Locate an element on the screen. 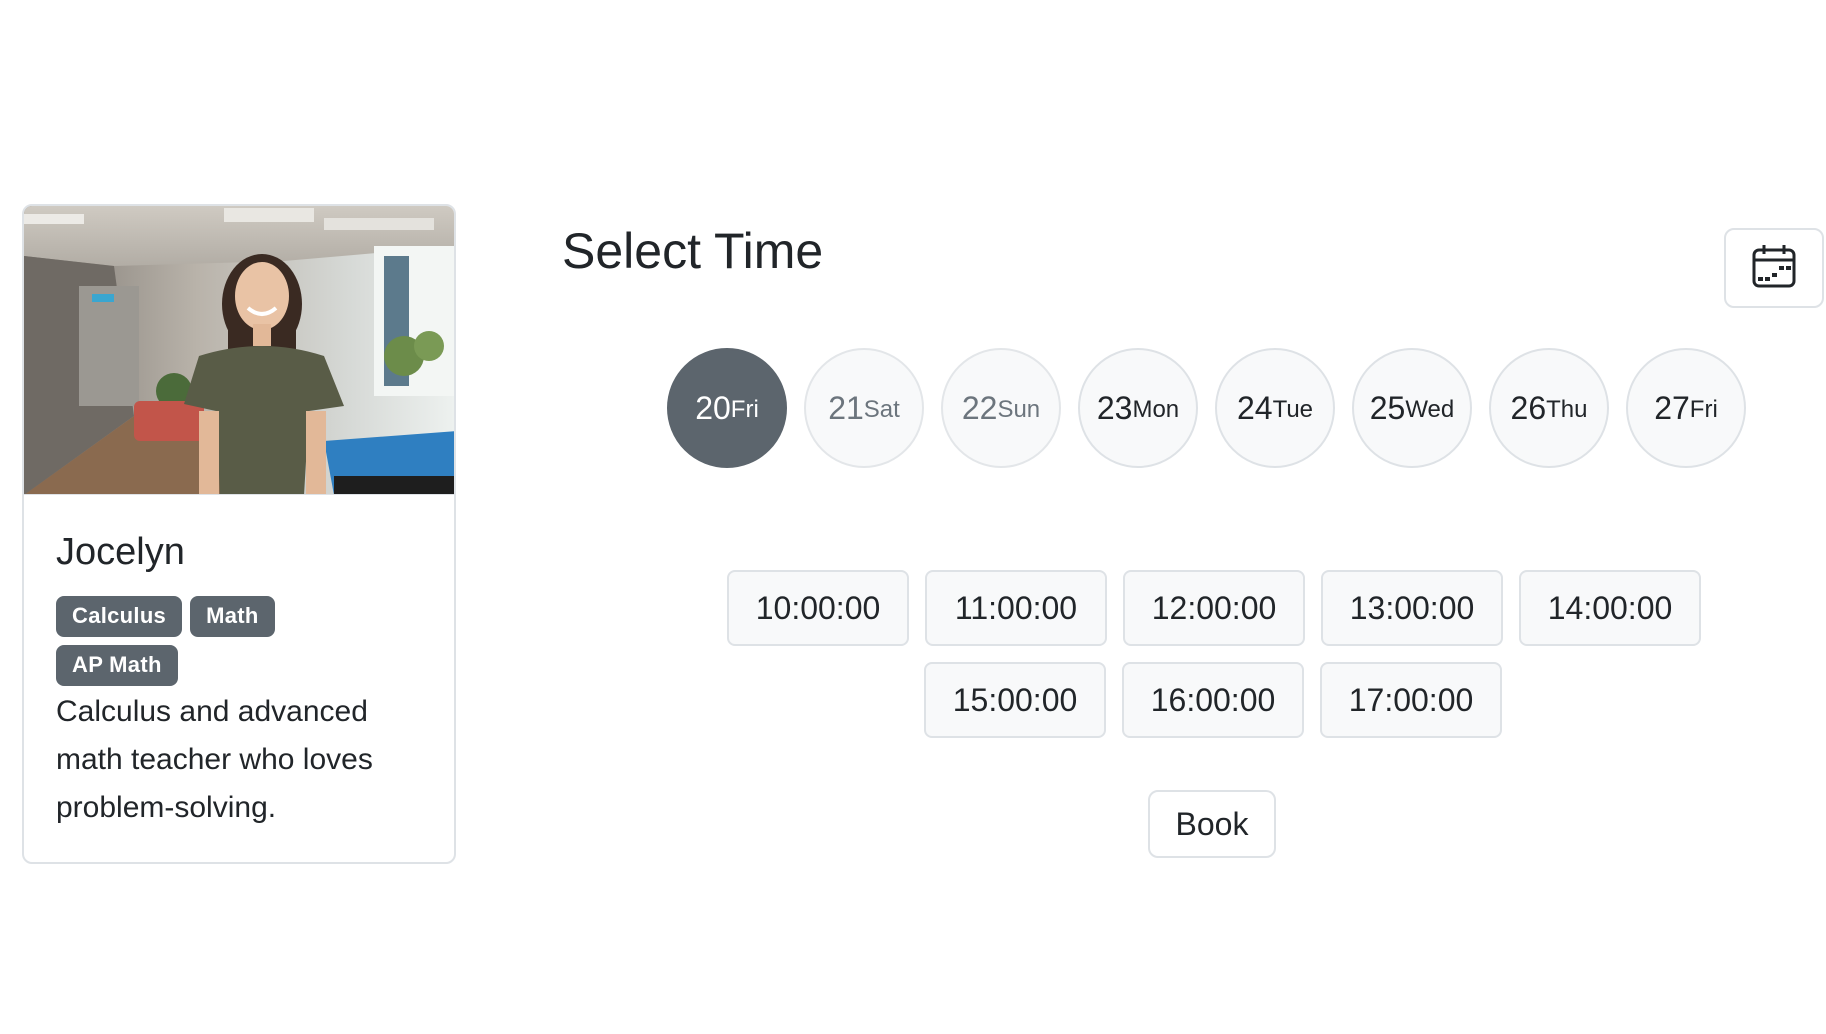 The width and height of the screenshot is (1826, 1034). day-23-mon: 23 Mon is located at coordinates (1138, 408).